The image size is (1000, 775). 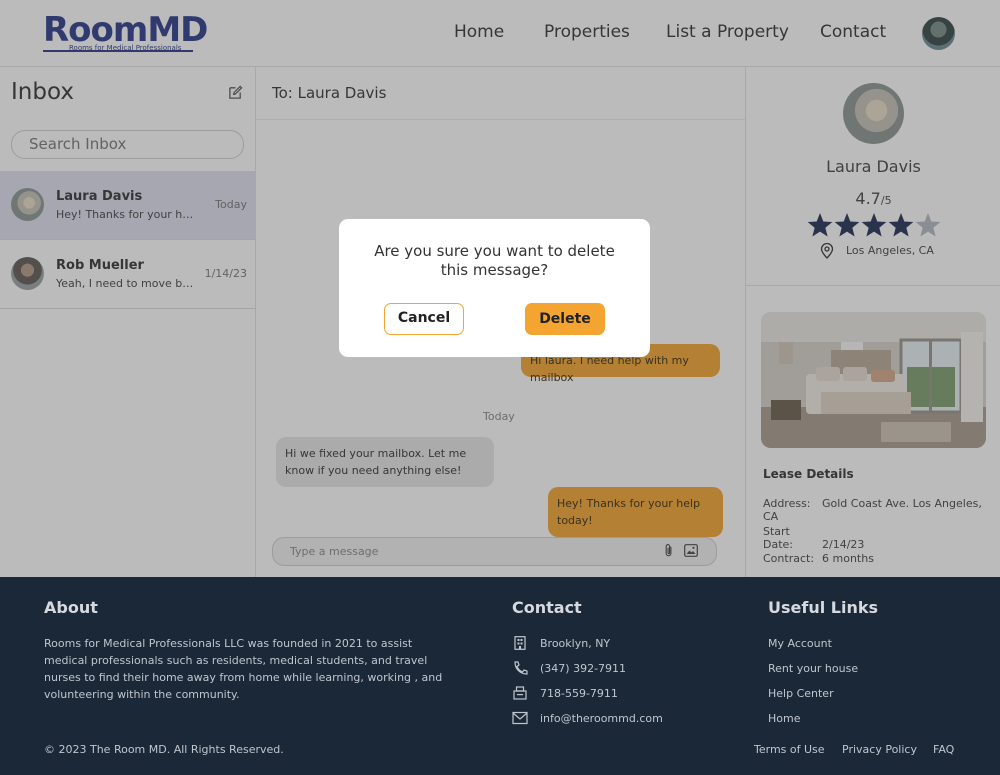 What do you see at coordinates (789, 749) in the screenshot?
I see `terms-of-use-link: Terms of Use` at bounding box center [789, 749].